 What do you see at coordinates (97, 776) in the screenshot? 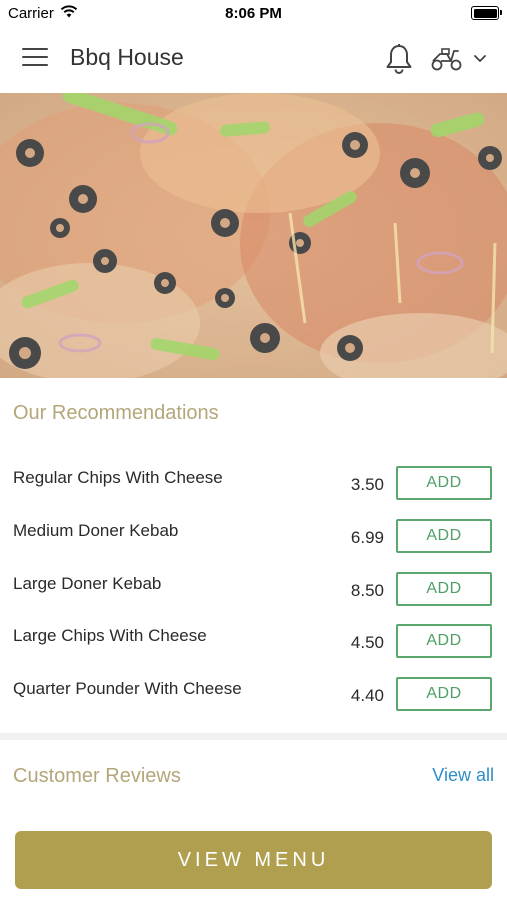
I see `reviews-title: Customer Reviews` at bounding box center [97, 776].